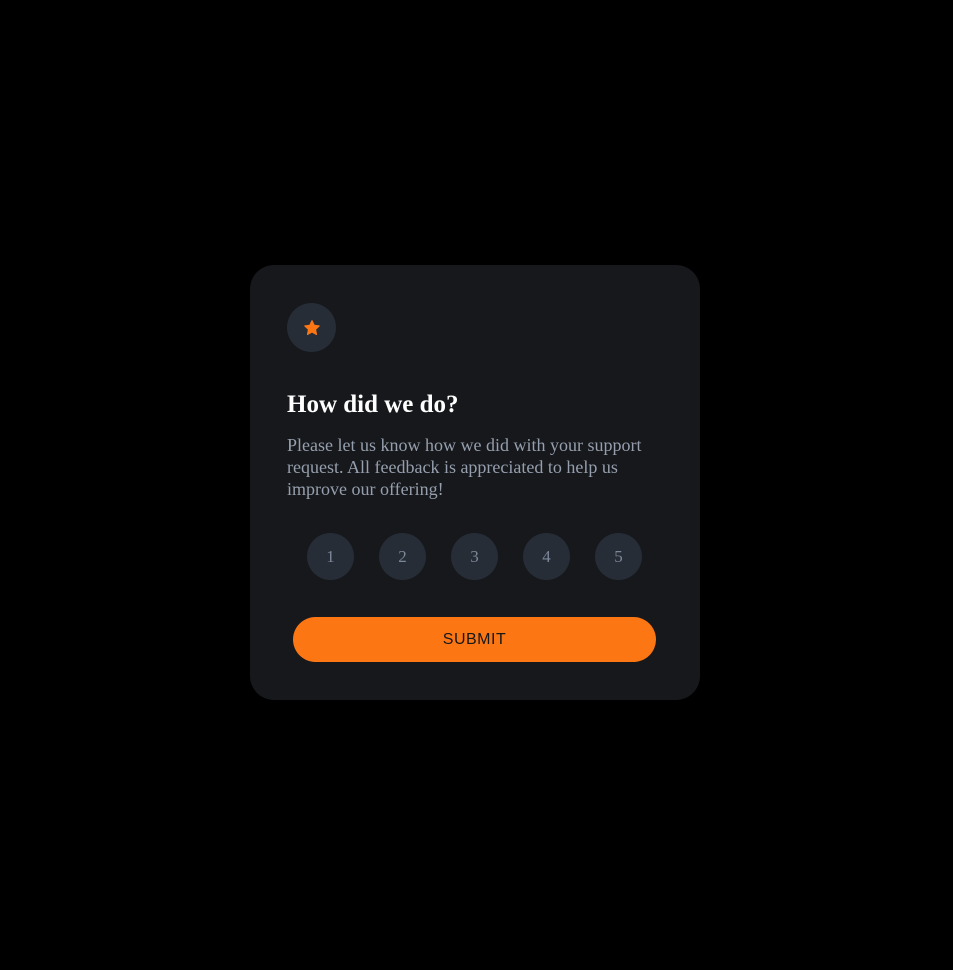 The height and width of the screenshot is (970, 953). What do you see at coordinates (373, 404) in the screenshot?
I see `card-title: How did we do?` at bounding box center [373, 404].